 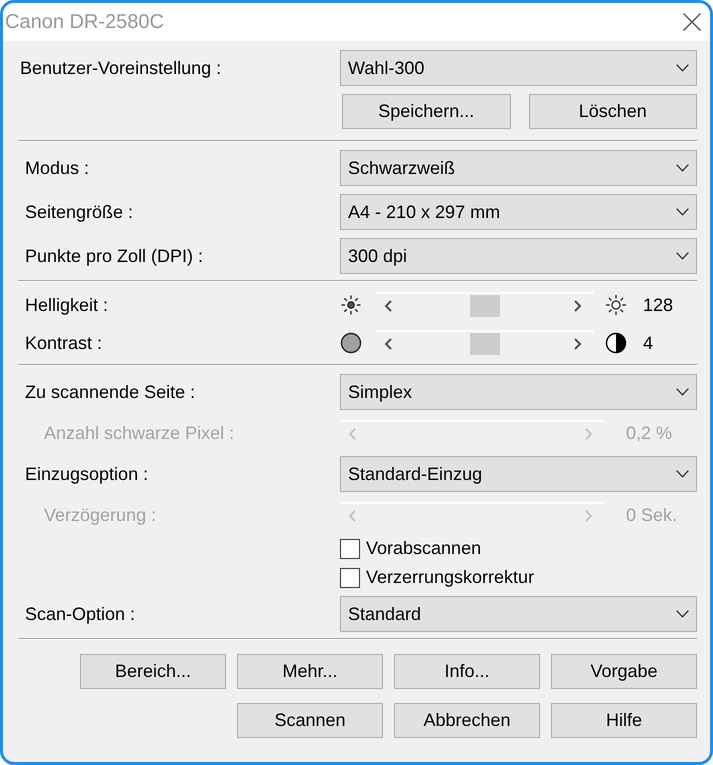 What do you see at coordinates (351, 343) in the screenshot?
I see `shaded-circle-icon` at bounding box center [351, 343].